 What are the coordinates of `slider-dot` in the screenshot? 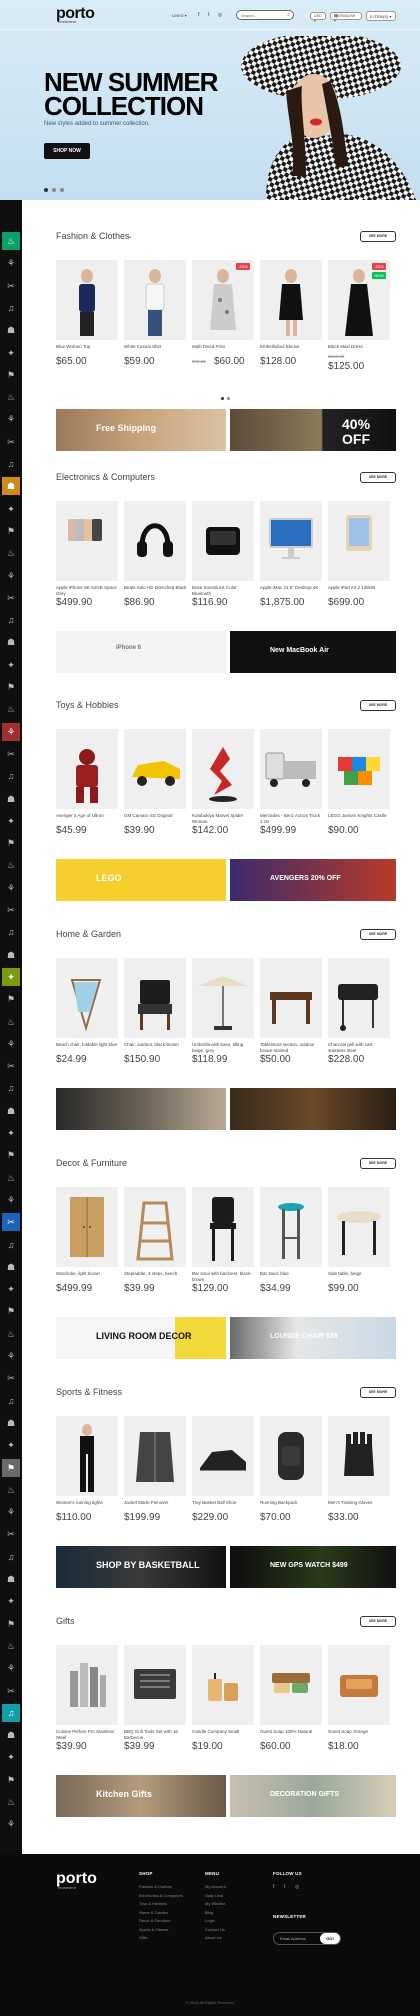 It's located at (54, 190).